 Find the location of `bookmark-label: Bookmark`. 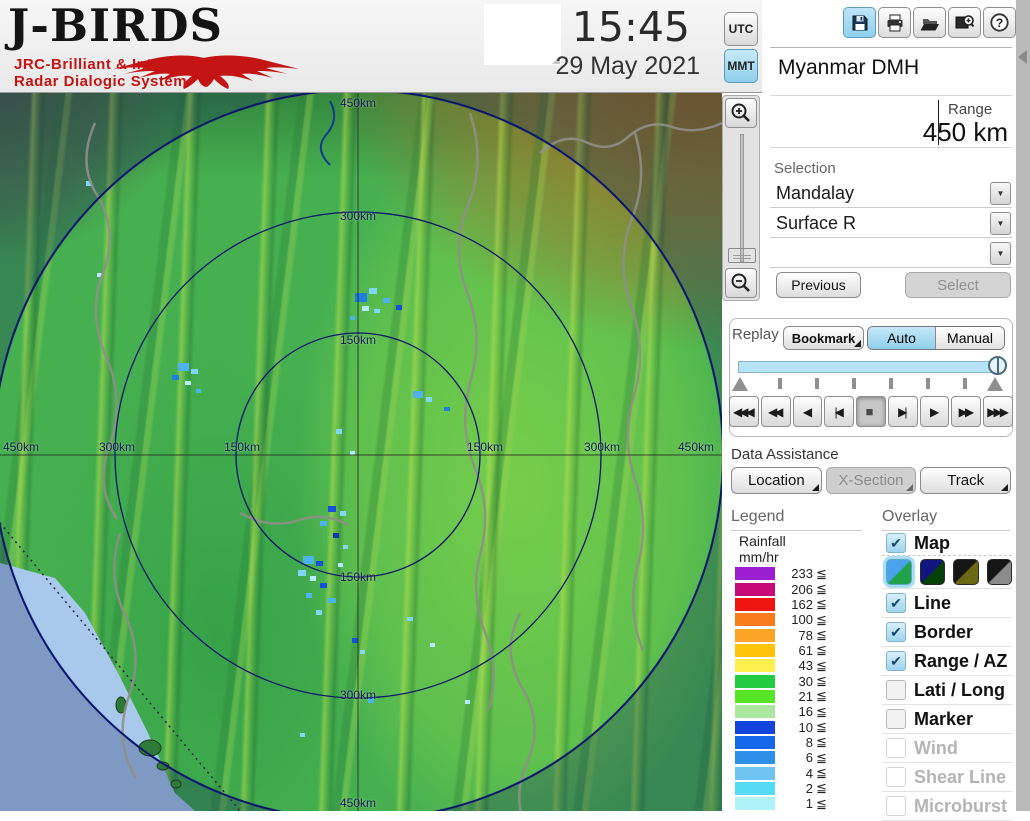

bookmark-label: Bookmark is located at coordinates (823, 338).